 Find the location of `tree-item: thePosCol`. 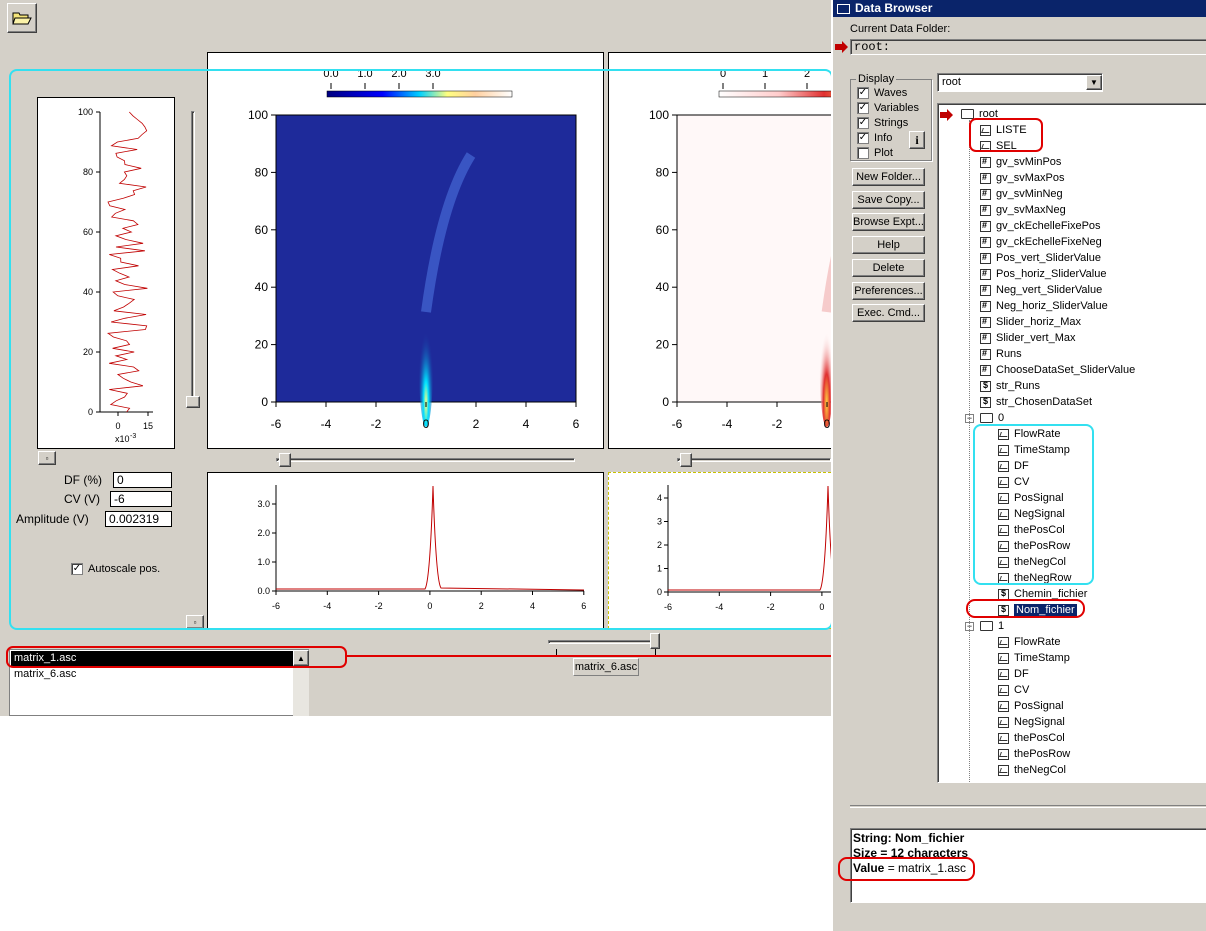

tree-item: thePosCol is located at coordinates (1031, 738).